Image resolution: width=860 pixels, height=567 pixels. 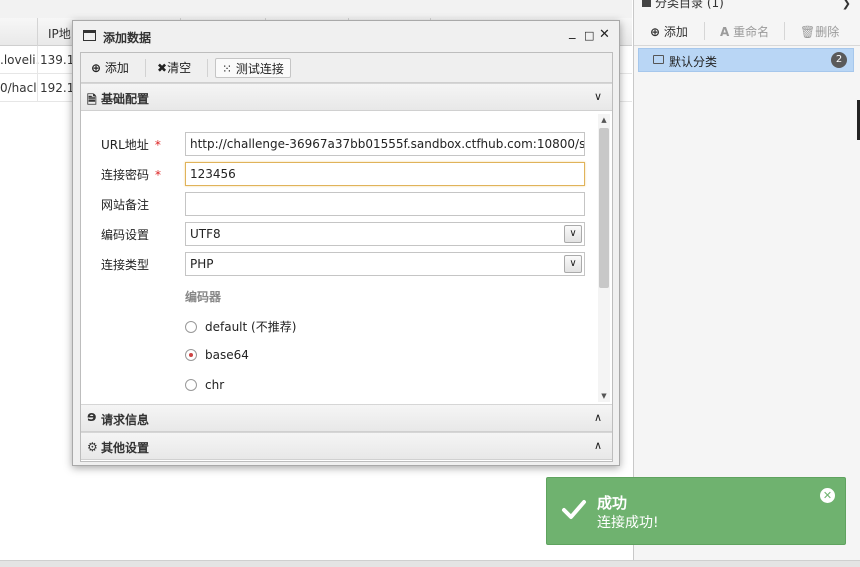 What do you see at coordinates (604, 120) in the screenshot?
I see `scroll-up-icon: ▲` at bounding box center [604, 120].